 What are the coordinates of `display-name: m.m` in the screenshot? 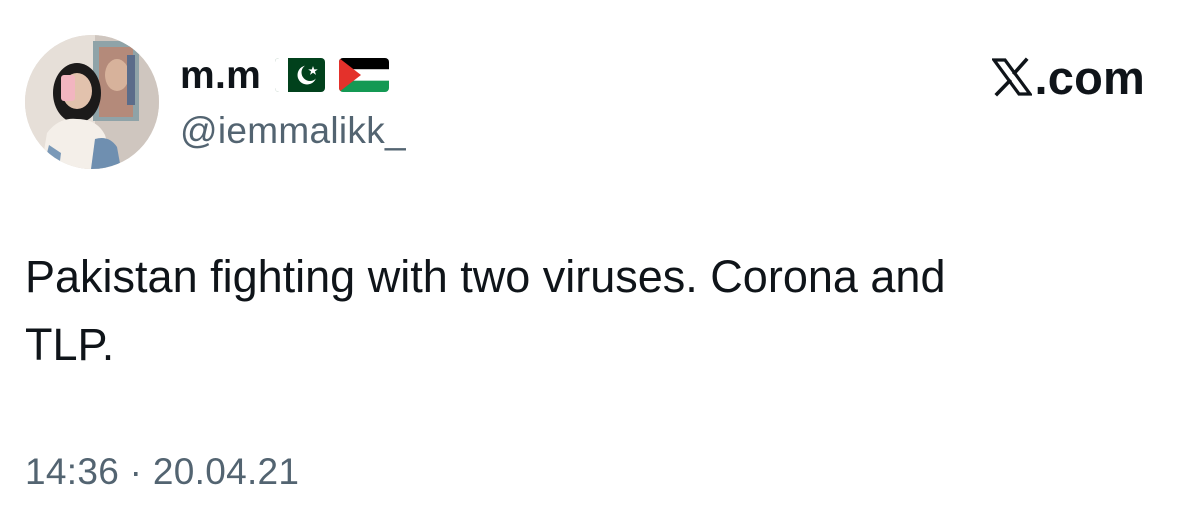 It's located at (220, 75).